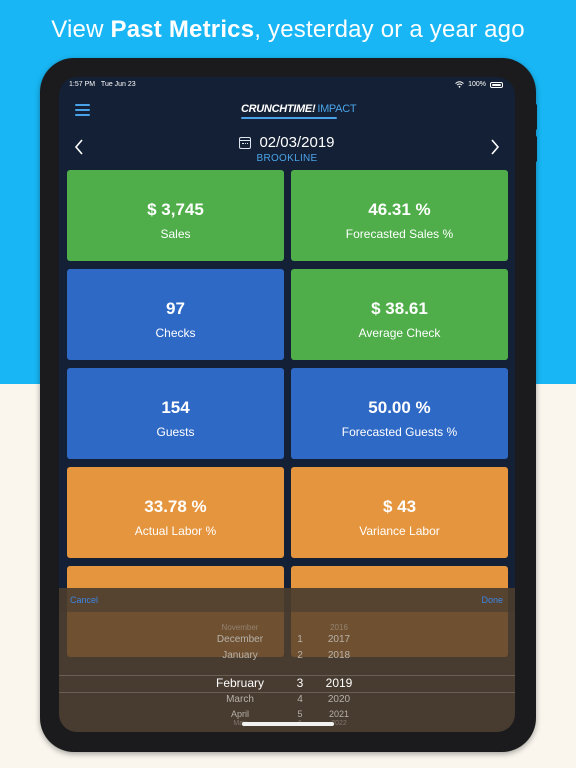 The height and width of the screenshot is (768, 576). I want to click on metric-tile-variance-labor: $ 43 Variance Labor, so click(399, 512).